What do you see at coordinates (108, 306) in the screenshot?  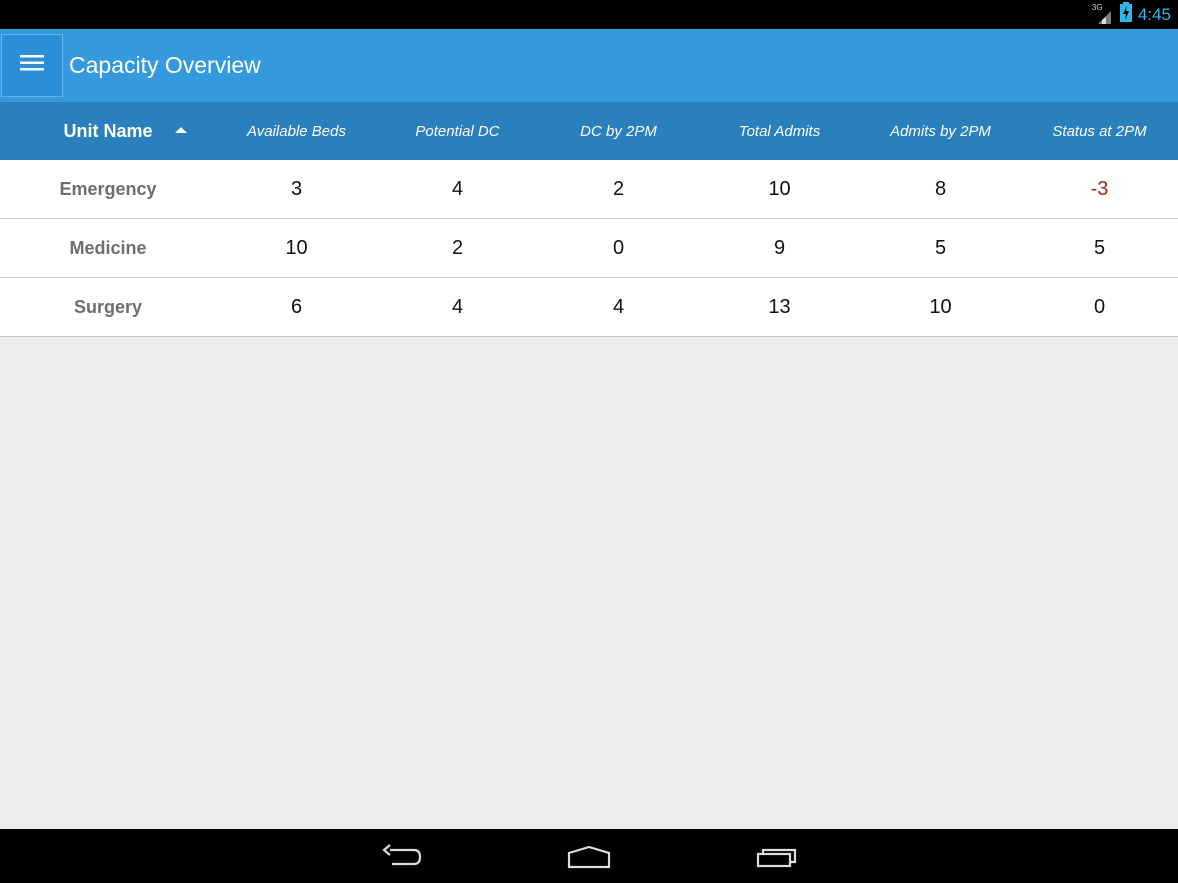 I see `cell-unit-name: Surgery` at bounding box center [108, 306].